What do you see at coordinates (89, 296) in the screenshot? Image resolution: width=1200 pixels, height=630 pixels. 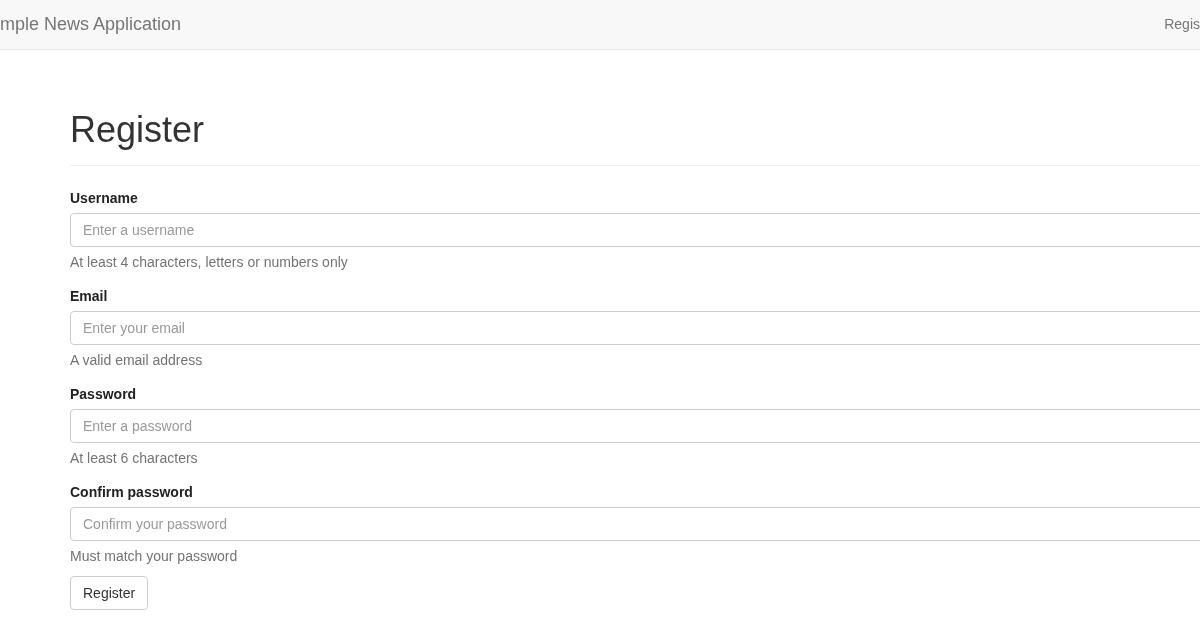 I see `field-label: Email` at bounding box center [89, 296].